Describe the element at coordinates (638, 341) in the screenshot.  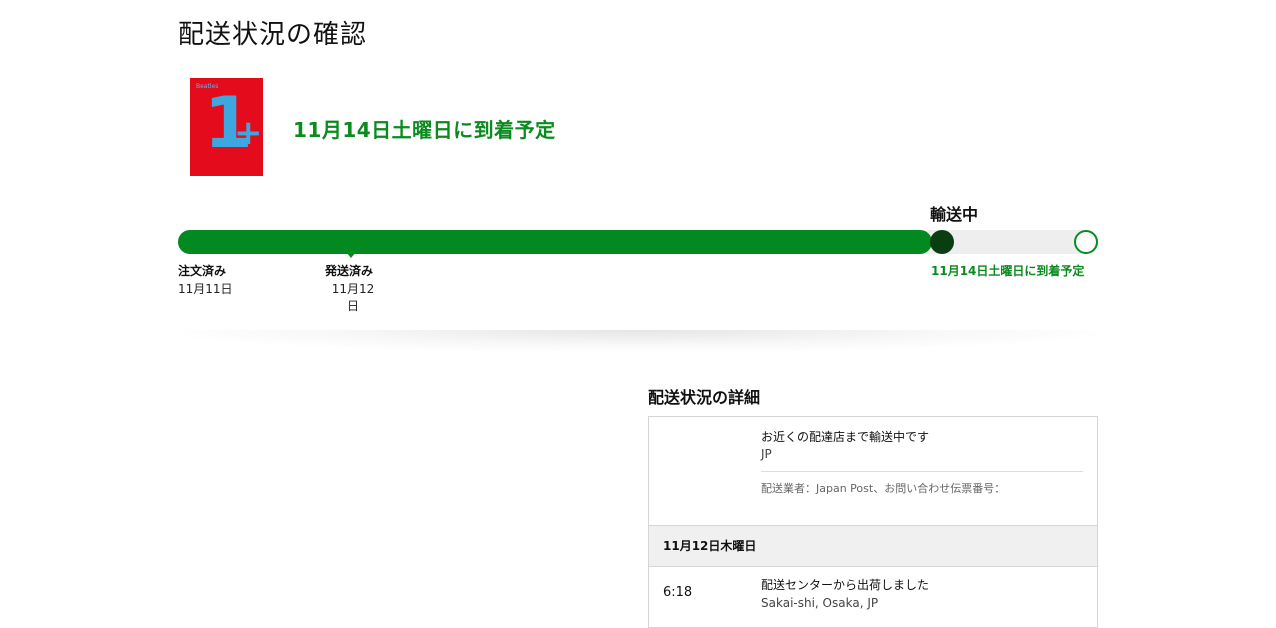
I see `section-divider-shadow` at that location.